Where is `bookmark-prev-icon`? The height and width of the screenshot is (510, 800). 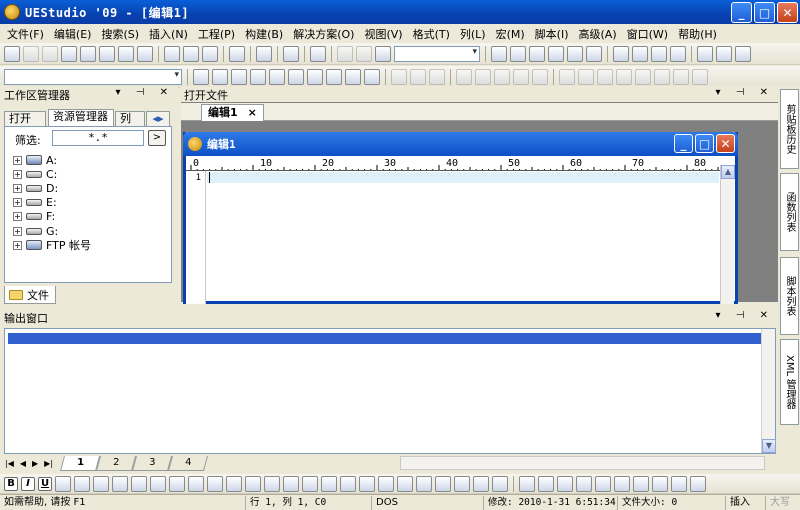 bookmark-prev-icon is located at coordinates (437, 76).